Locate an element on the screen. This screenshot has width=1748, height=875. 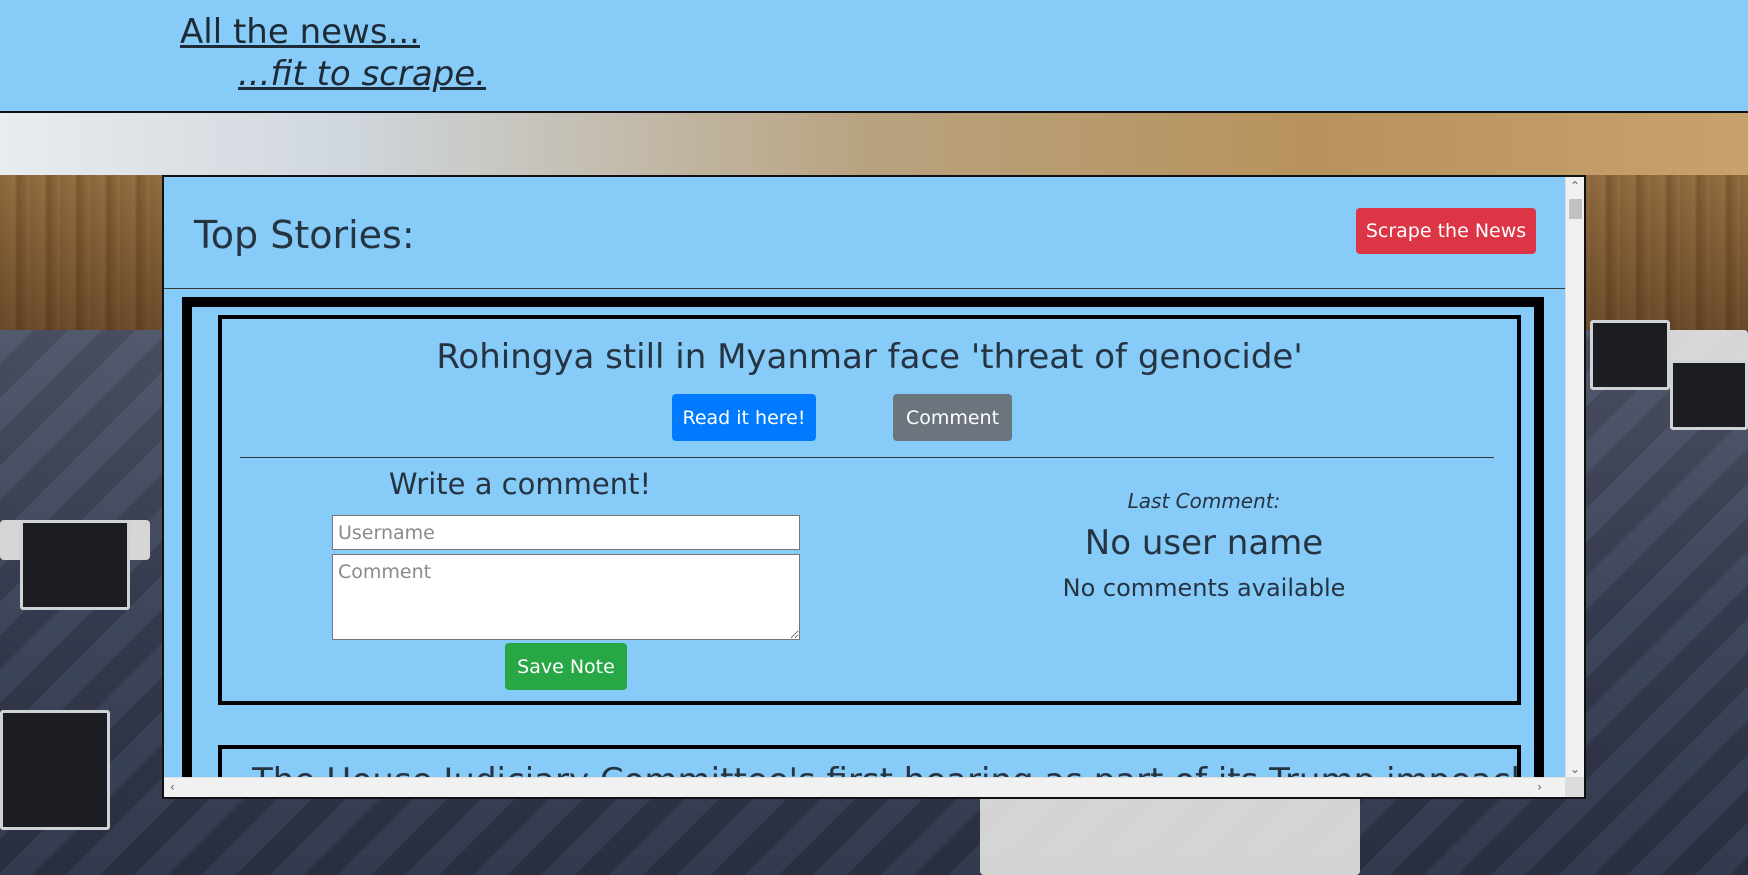
chevron-right-icon: › is located at coordinates (1539, 787).